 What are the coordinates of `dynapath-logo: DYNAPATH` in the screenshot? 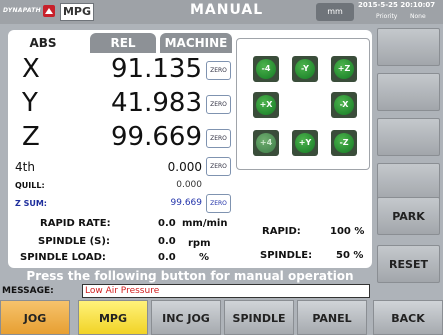 It's located at (30, 12).